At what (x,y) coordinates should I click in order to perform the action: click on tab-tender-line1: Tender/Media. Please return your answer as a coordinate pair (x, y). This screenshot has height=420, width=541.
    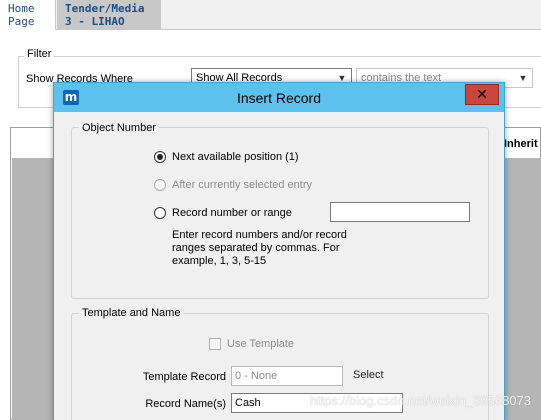
    Looking at the image, I should click on (105, 8).